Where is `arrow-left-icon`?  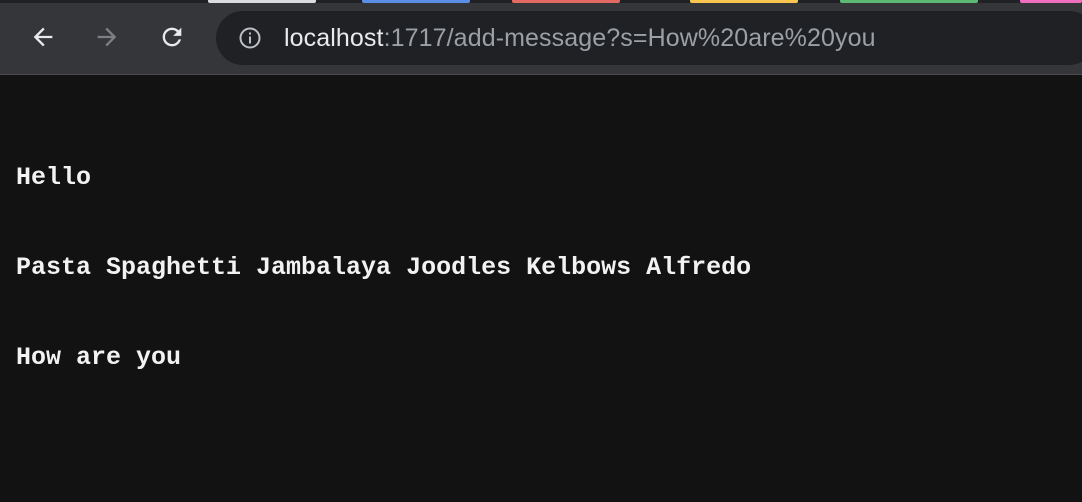
arrow-left-icon is located at coordinates (43, 37).